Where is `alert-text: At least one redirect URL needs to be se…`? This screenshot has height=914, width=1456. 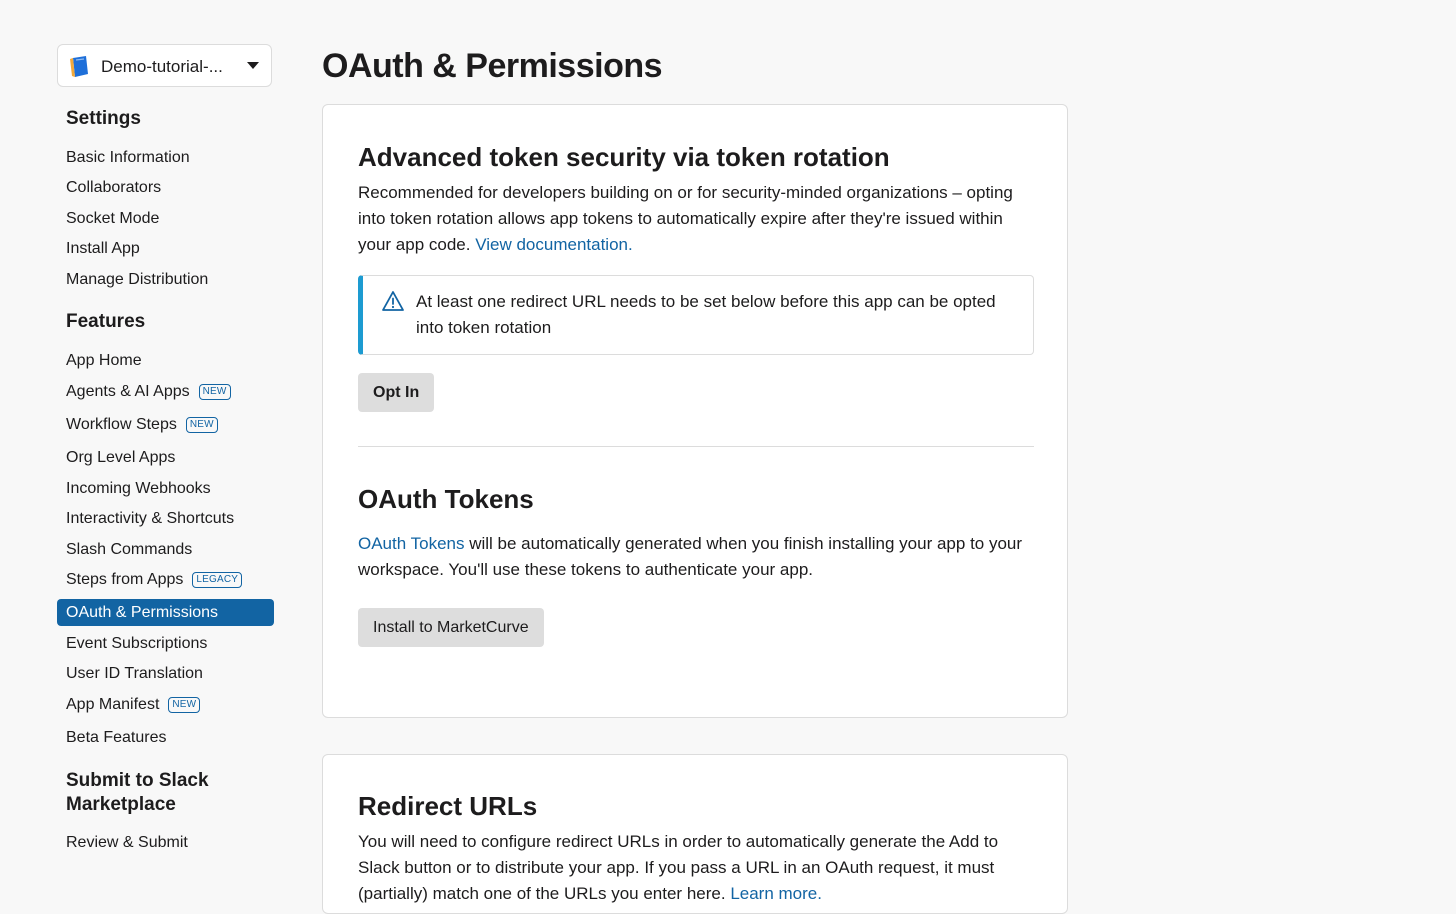
alert-text: At least one redirect URL needs to be se… is located at coordinates (706, 314).